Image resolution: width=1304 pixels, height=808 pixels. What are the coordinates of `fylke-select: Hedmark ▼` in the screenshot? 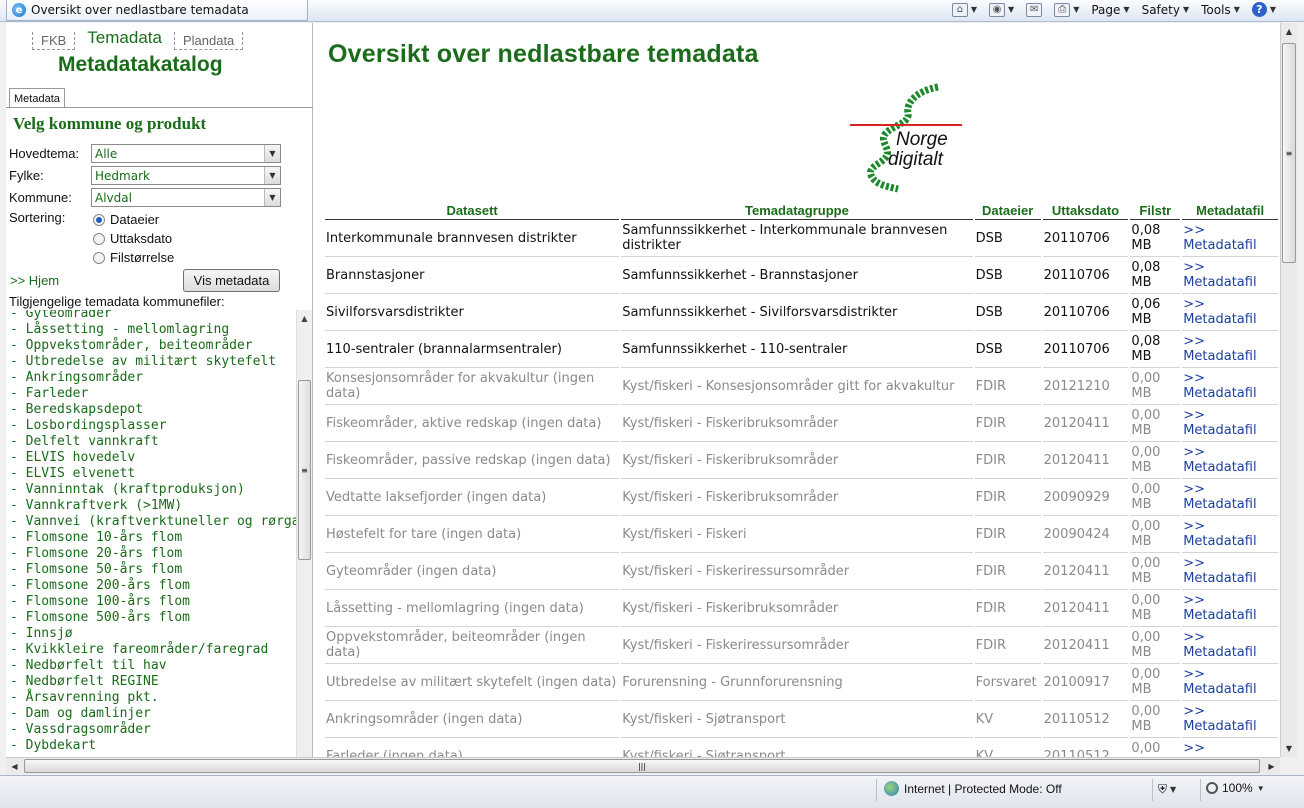 It's located at (186, 175).